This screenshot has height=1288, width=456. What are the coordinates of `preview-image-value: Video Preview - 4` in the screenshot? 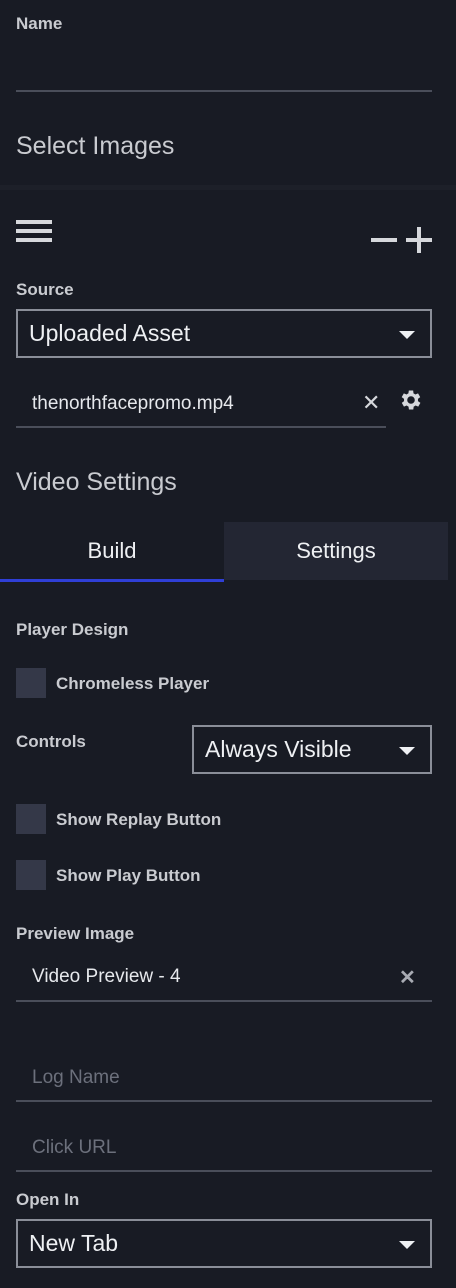 It's located at (106, 976).